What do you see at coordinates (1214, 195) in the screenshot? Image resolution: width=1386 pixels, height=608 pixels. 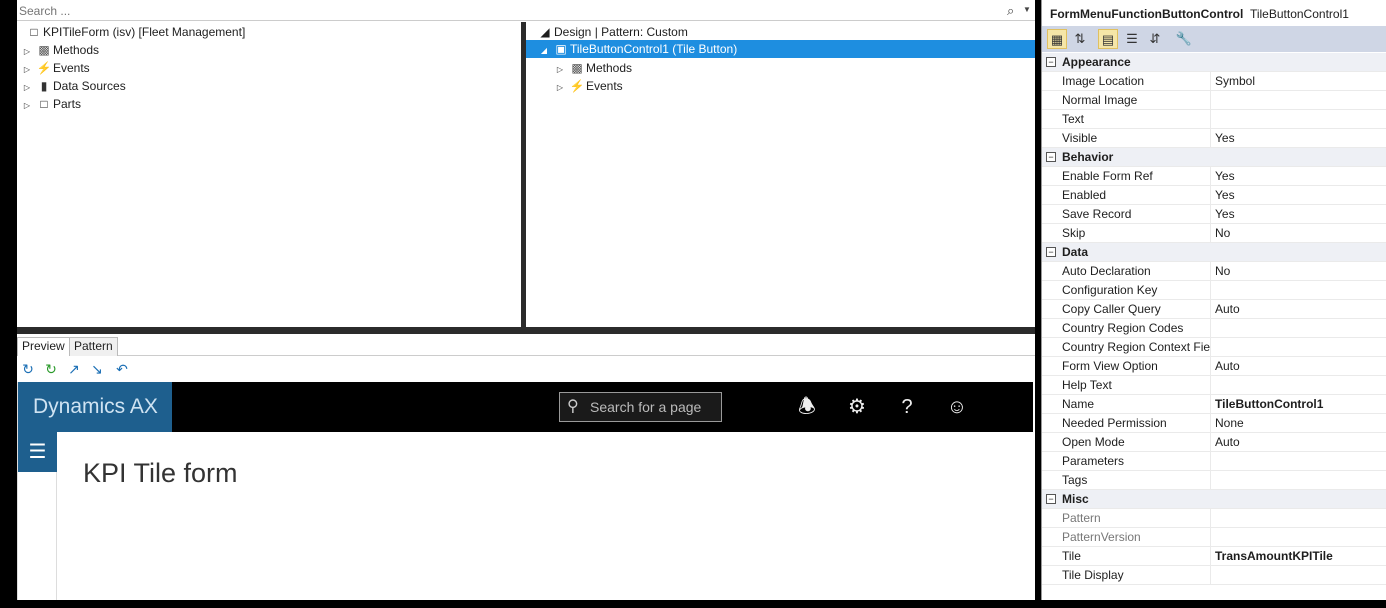 I see `property-row: Enabled Yes` at bounding box center [1214, 195].